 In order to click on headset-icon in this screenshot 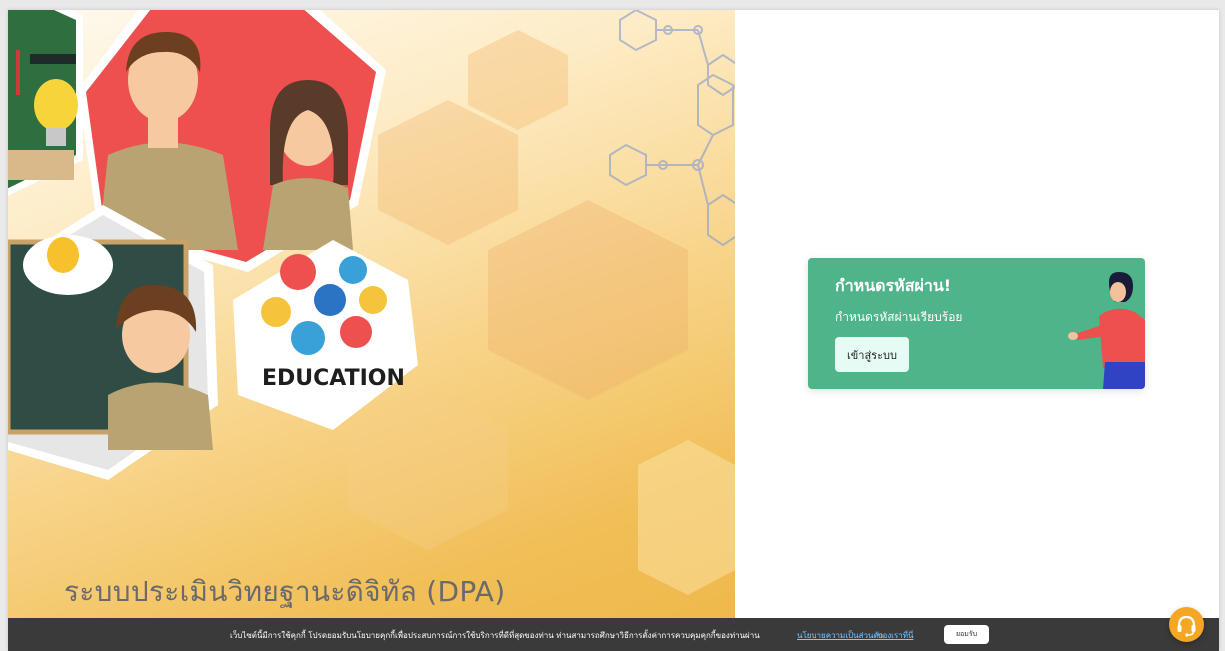, I will do `click(1186, 626)`.